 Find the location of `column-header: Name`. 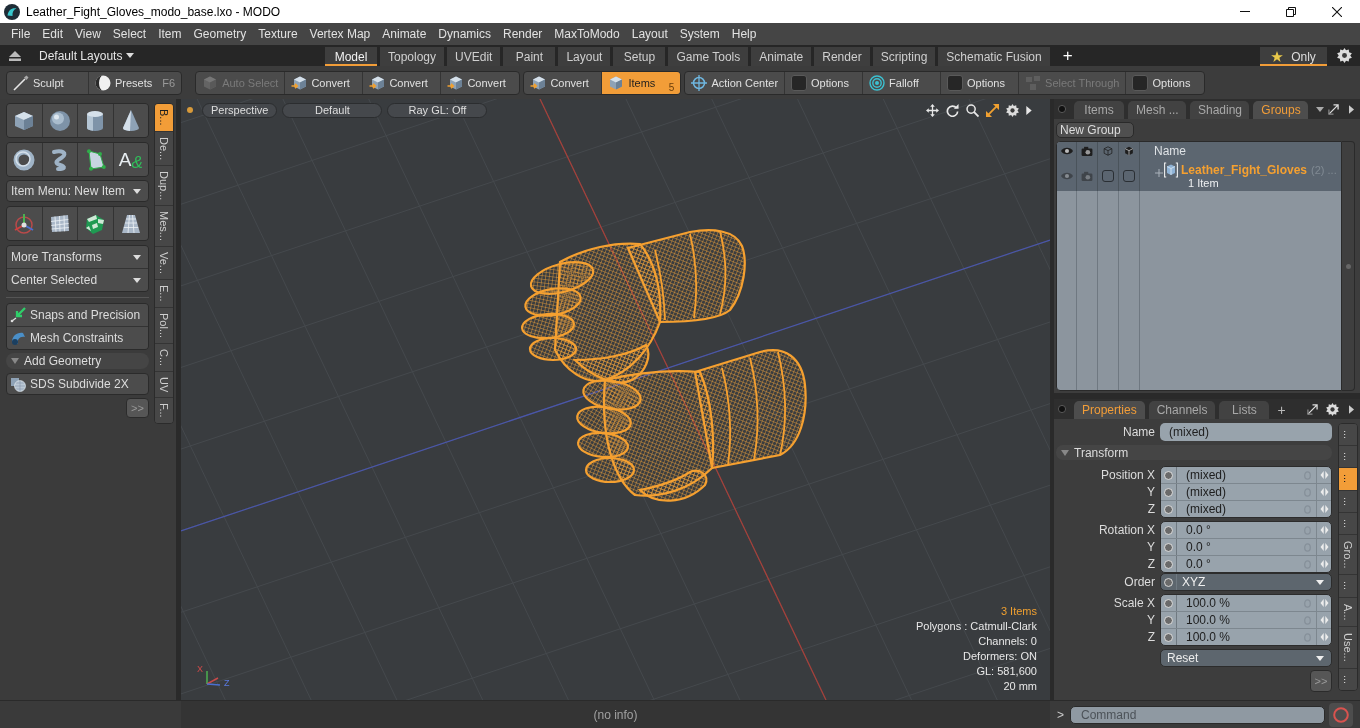

column-header: Name is located at coordinates (1170, 151).